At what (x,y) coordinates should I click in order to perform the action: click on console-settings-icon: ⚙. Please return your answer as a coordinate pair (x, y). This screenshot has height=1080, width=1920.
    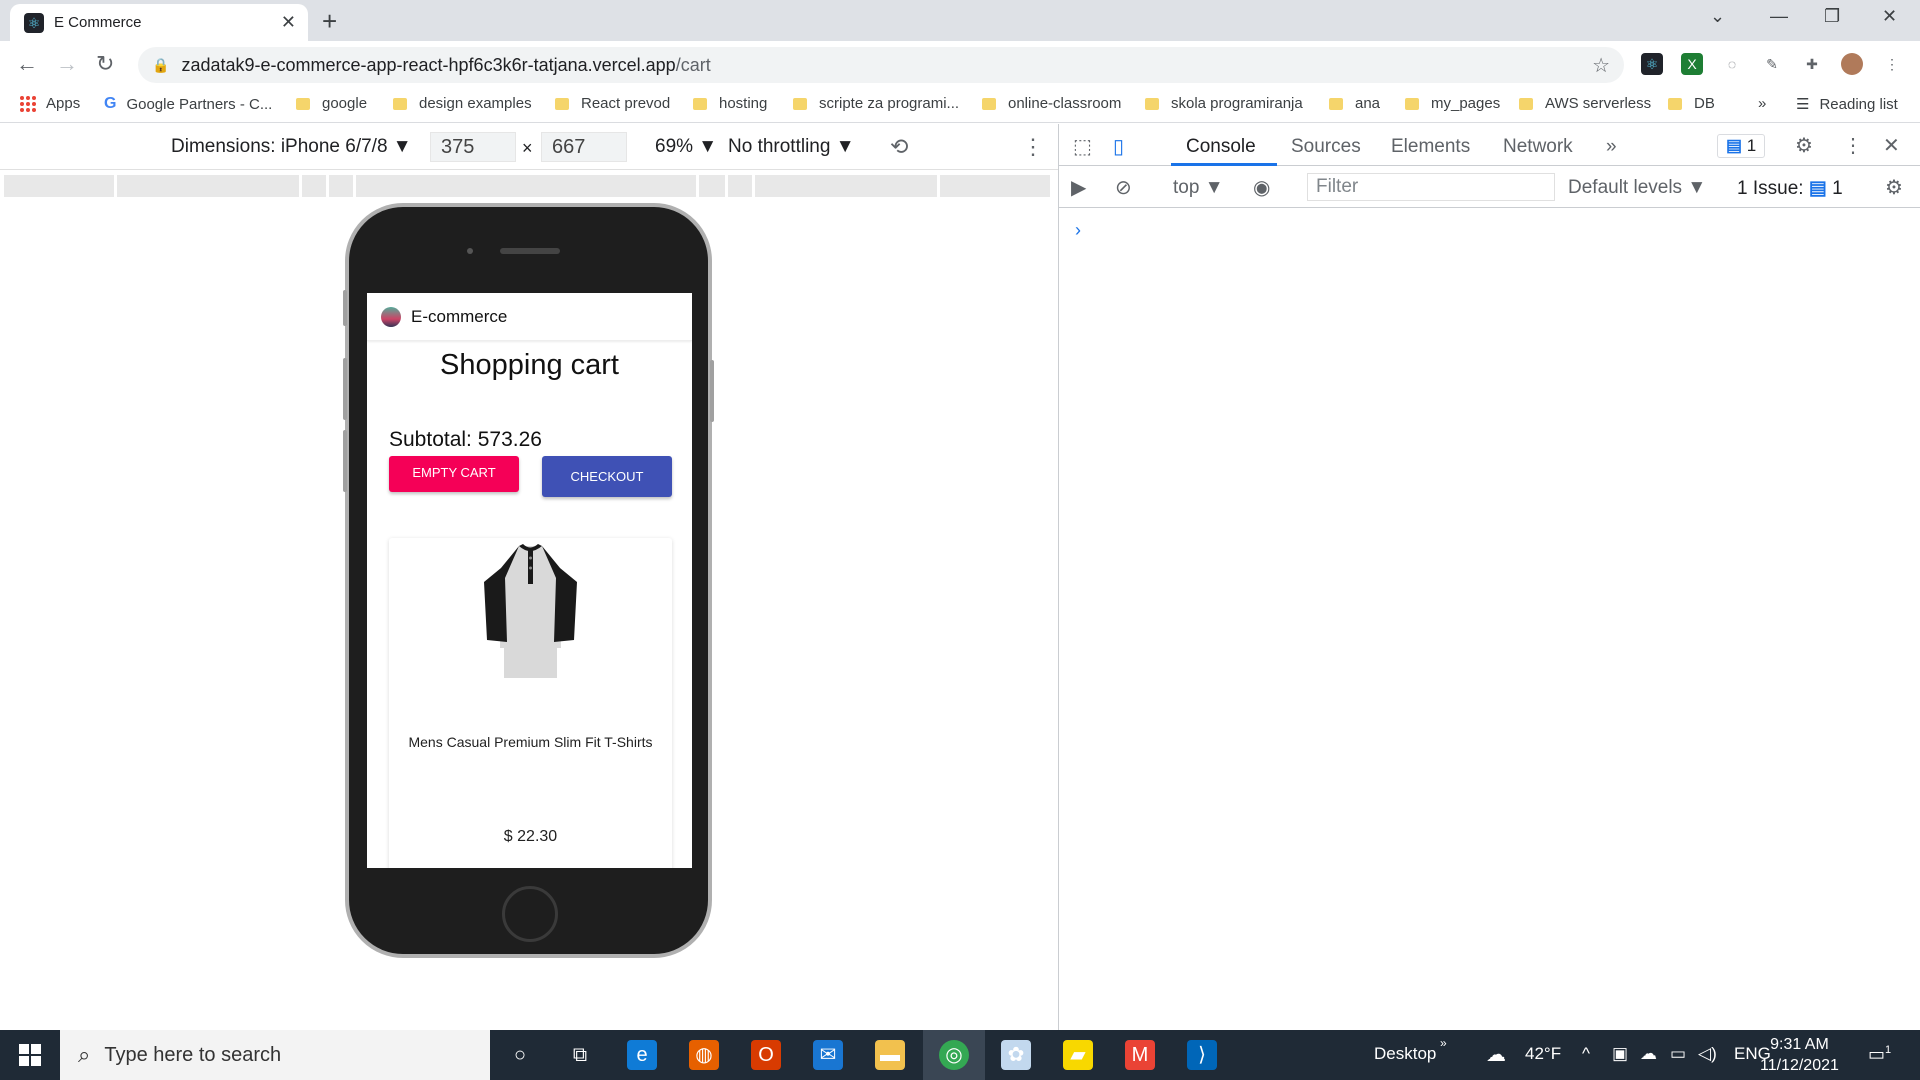
    Looking at the image, I should click on (1894, 187).